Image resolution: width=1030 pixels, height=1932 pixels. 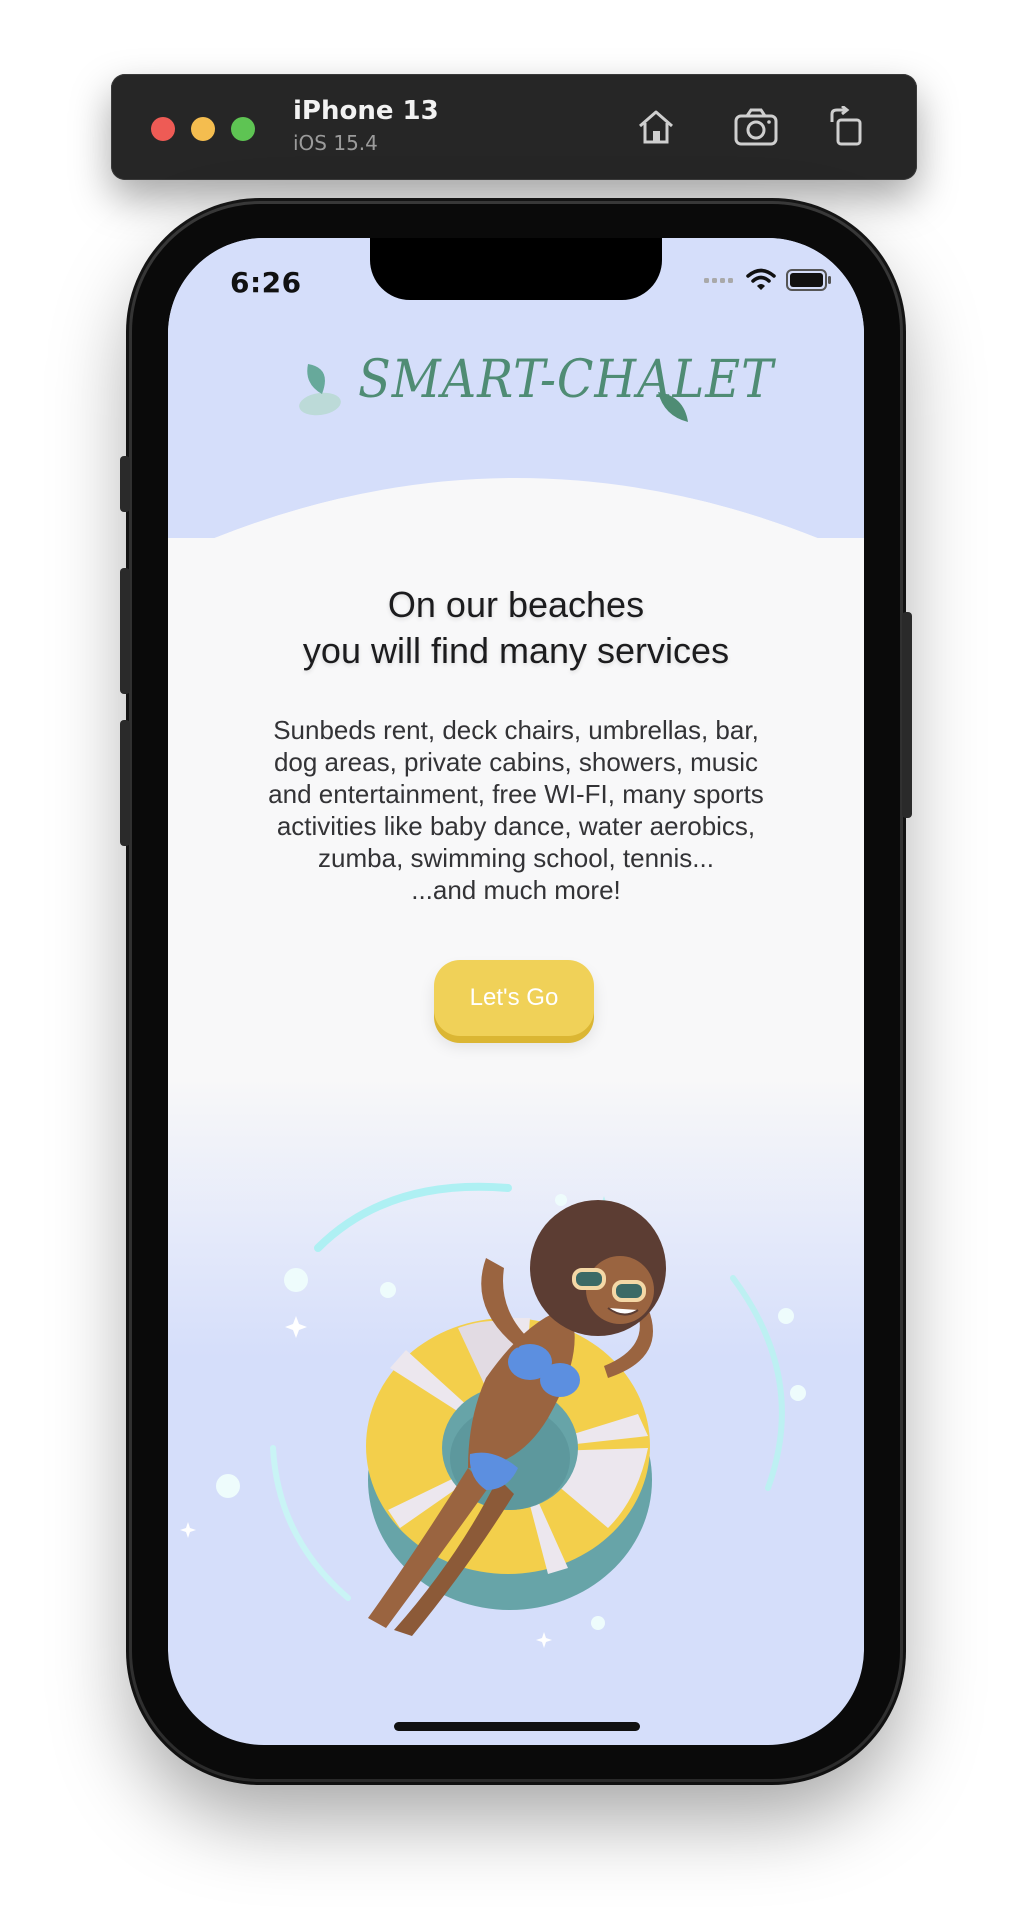 I want to click on rotate-button, so click(x=846, y=127).